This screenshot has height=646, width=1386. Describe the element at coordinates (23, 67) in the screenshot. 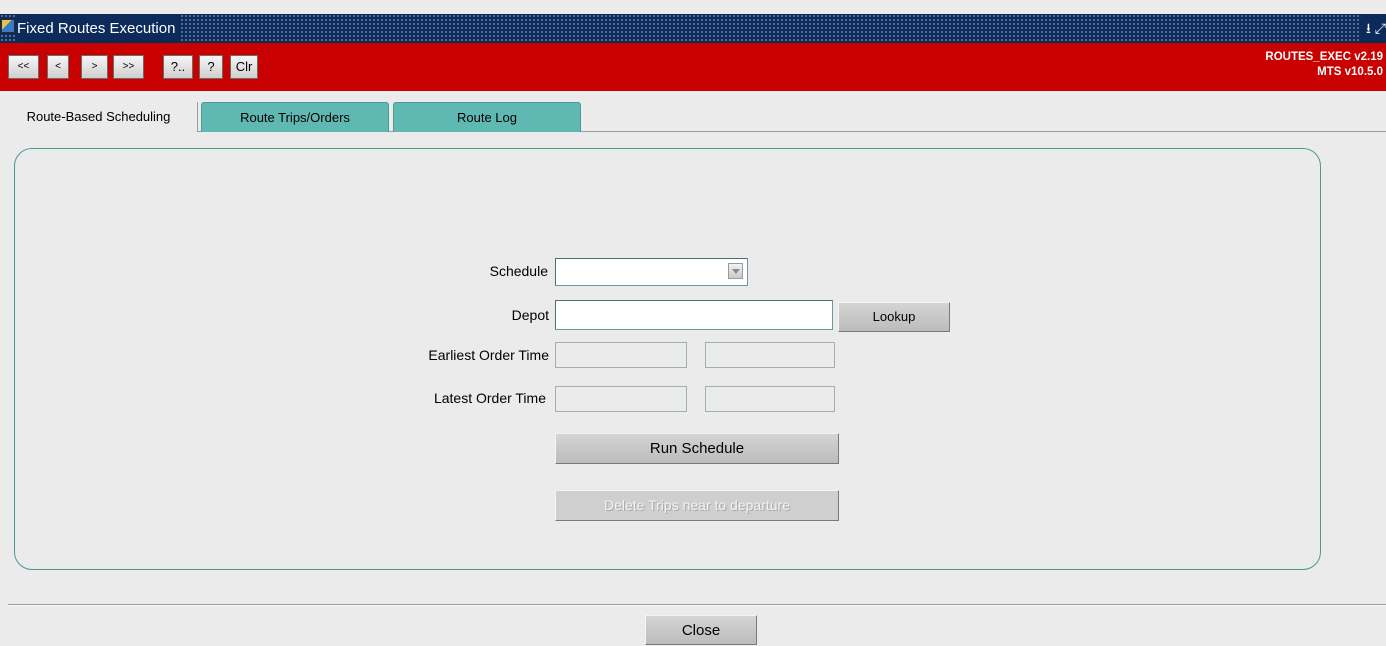

I see `first-record-button: <<` at that location.